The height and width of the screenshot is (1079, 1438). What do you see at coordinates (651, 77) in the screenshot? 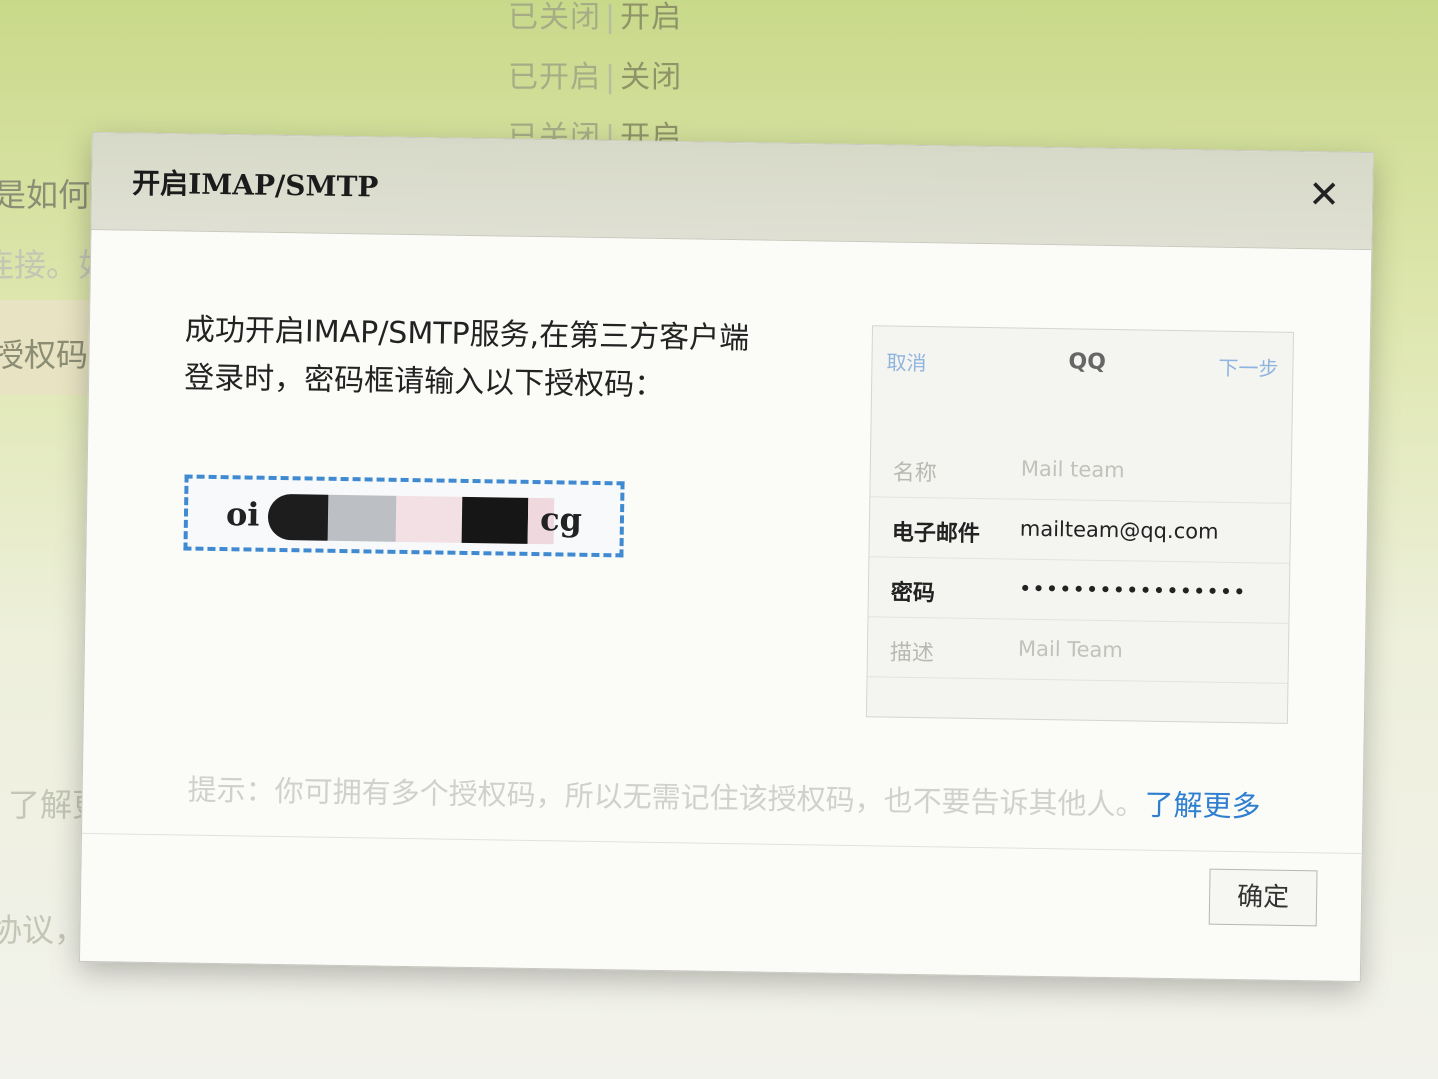
I see `status-action-link: 关闭` at bounding box center [651, 77].